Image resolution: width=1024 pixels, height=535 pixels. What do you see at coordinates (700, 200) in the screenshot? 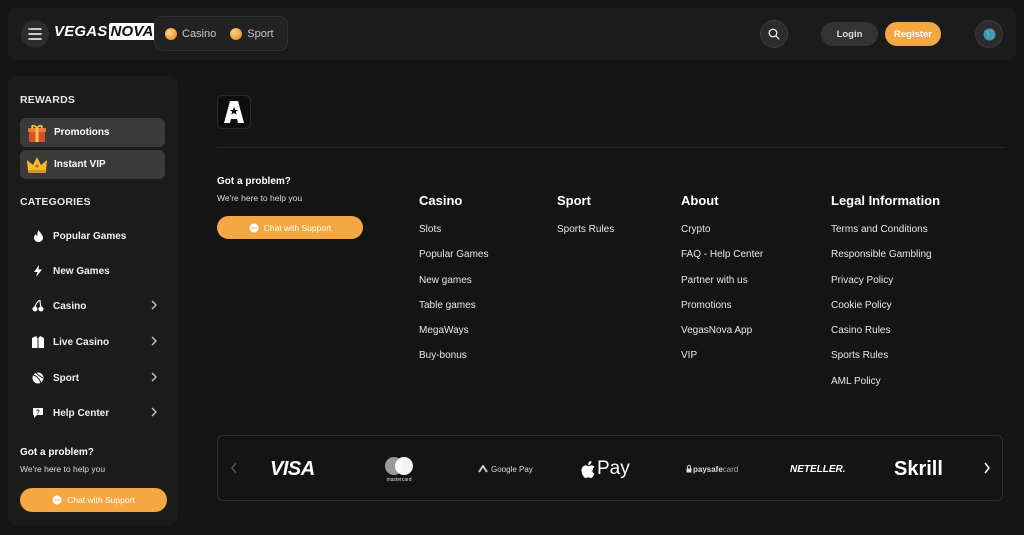
I see `footer-column-title: About` at bounding box center [700, 200].